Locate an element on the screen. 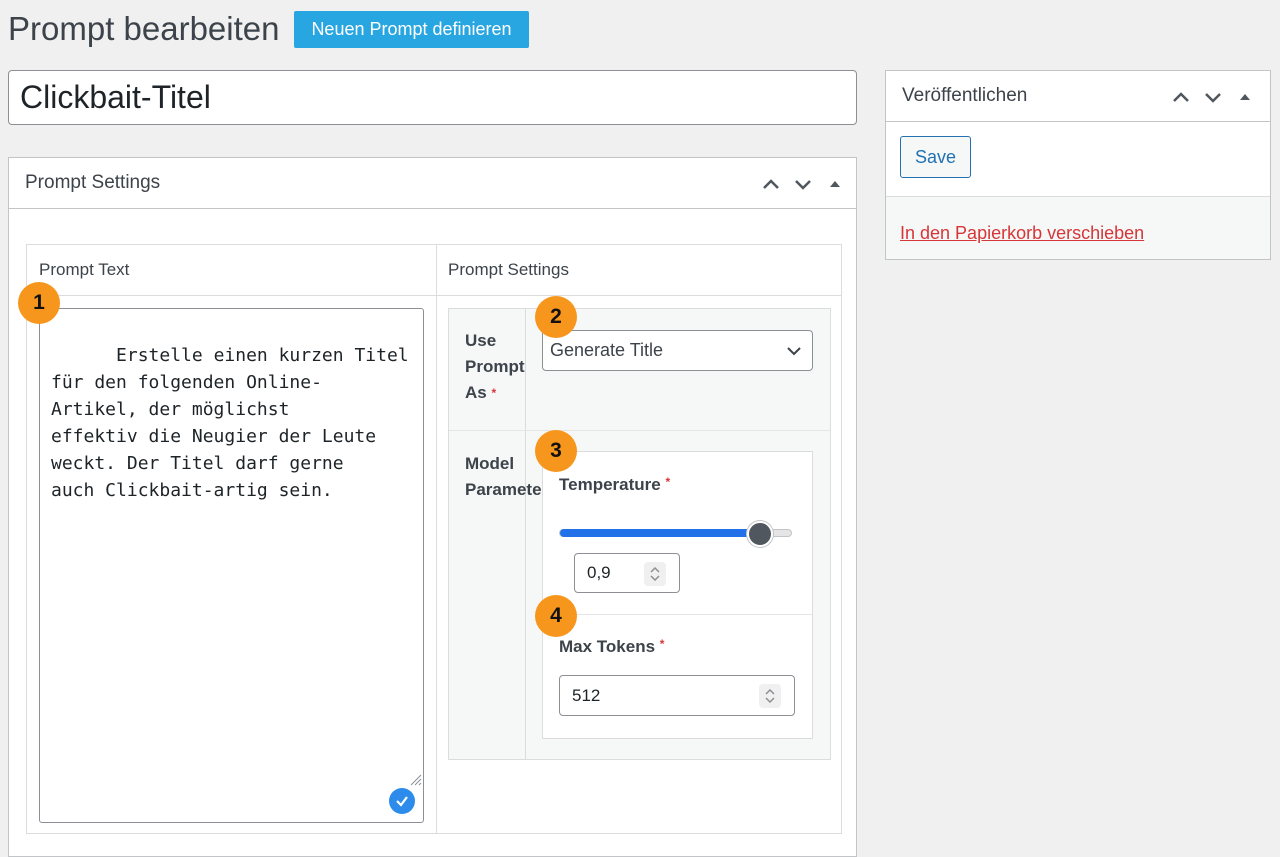 The height and width of the screenshot is (857, 1280). settings-row-divider is located at coordinates (639, 430).